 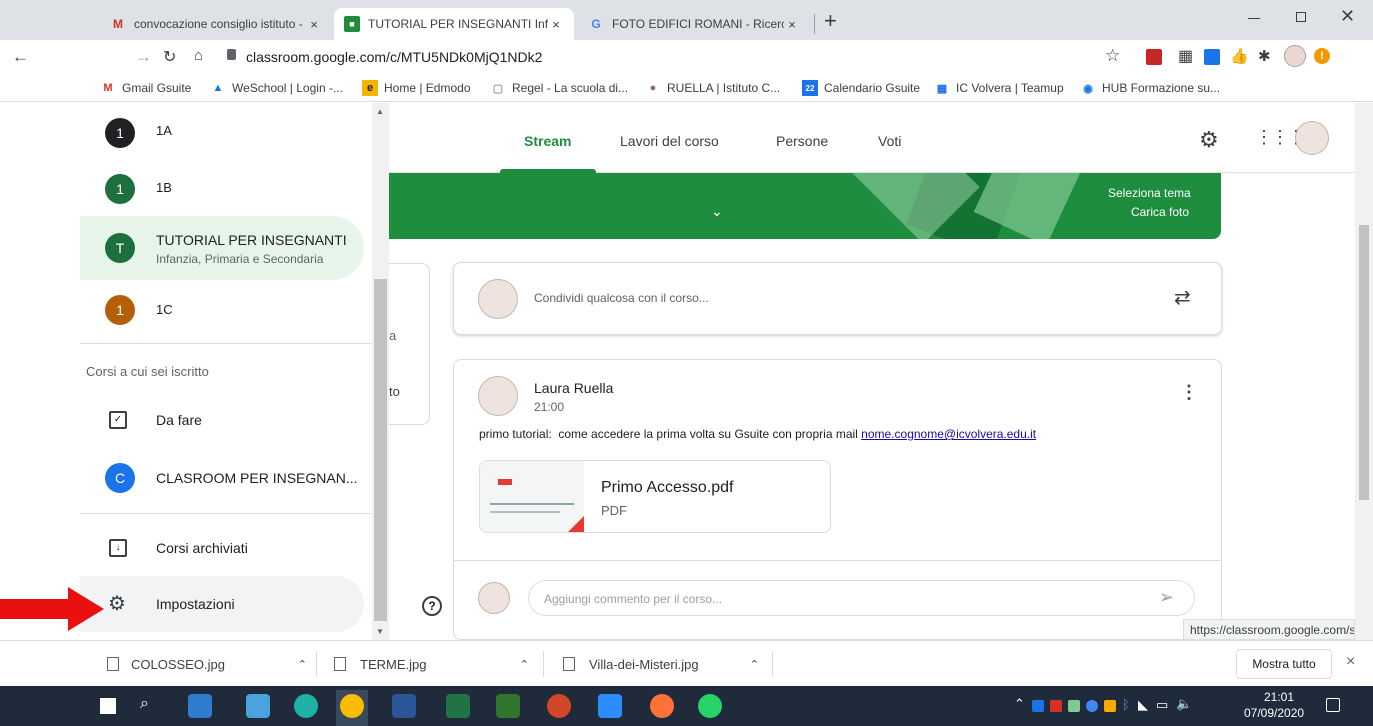 What do you see at coordinates (1166, 597) in the screenshot?
I see `send-icon: ➢` at bounding box center [1166, 597].